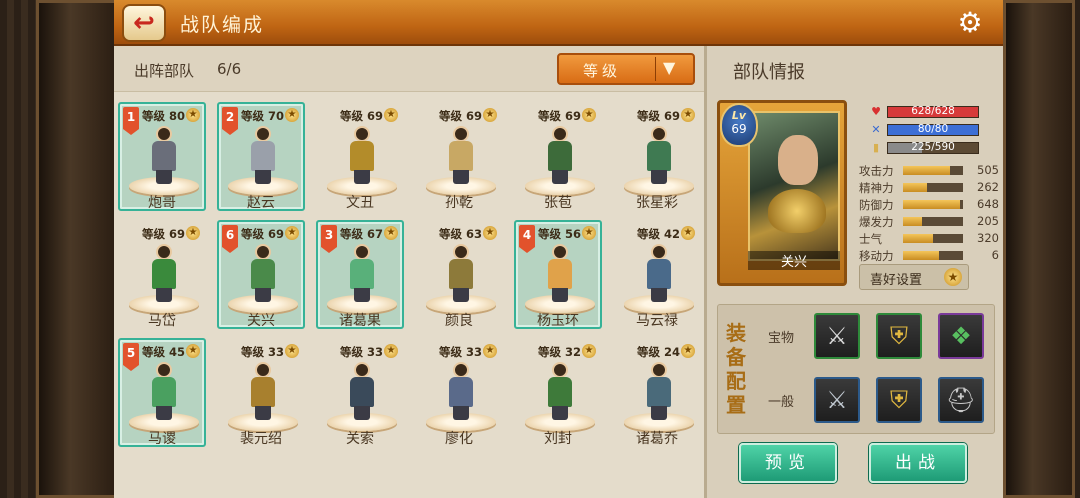  I want to click on battle-button: 出战, so click(918, 463).